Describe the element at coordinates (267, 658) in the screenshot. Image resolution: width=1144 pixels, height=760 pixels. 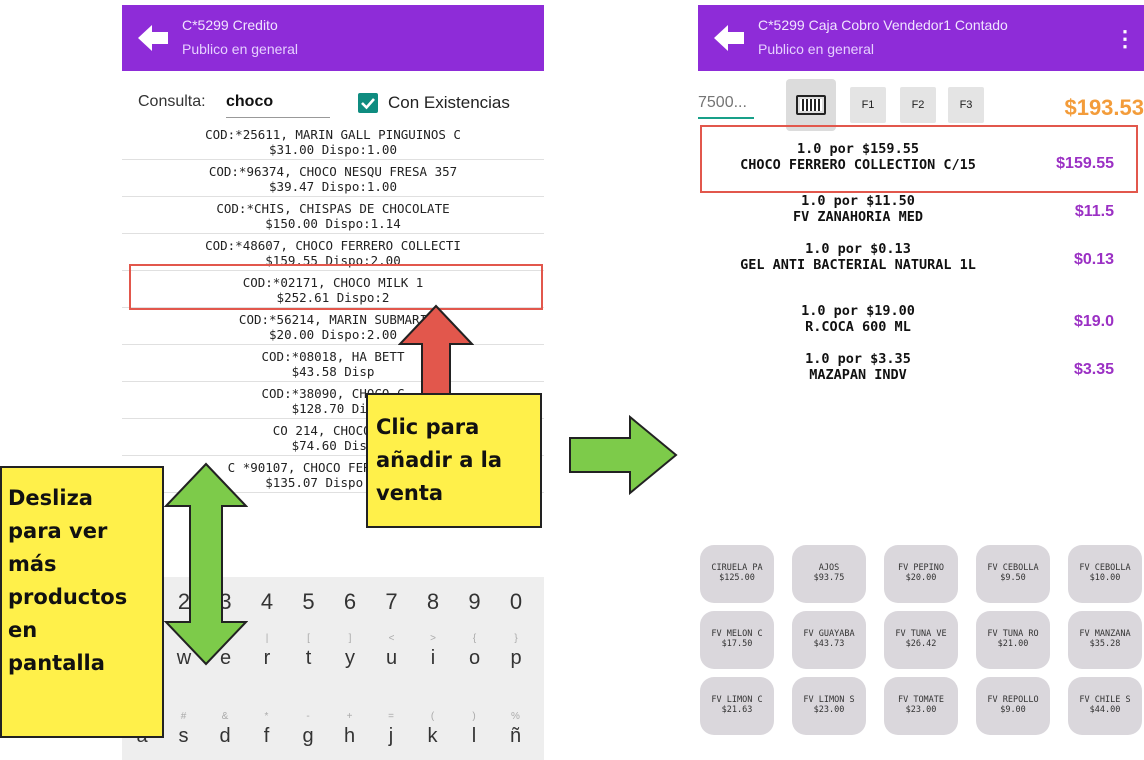
I see `key-label: r` at that location.